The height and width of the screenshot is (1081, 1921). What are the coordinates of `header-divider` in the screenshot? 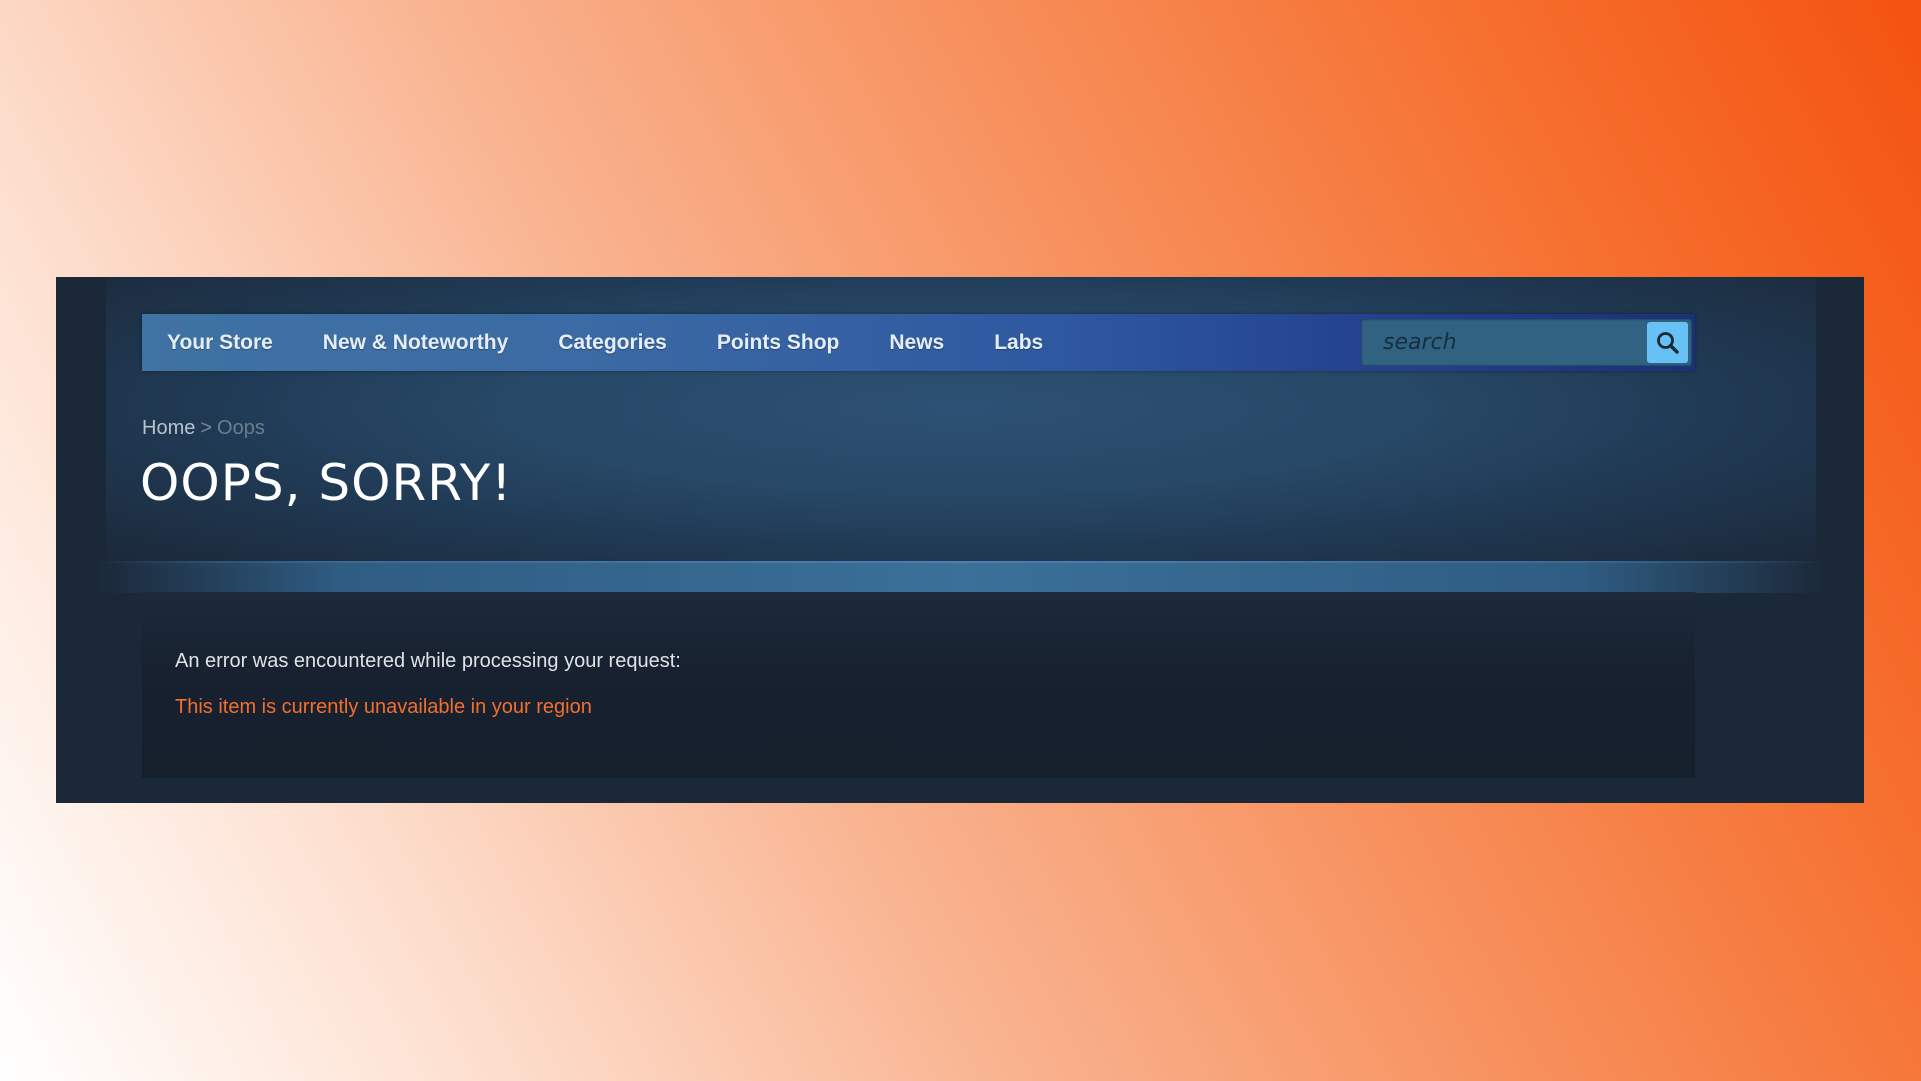 It's located at (961, 577).